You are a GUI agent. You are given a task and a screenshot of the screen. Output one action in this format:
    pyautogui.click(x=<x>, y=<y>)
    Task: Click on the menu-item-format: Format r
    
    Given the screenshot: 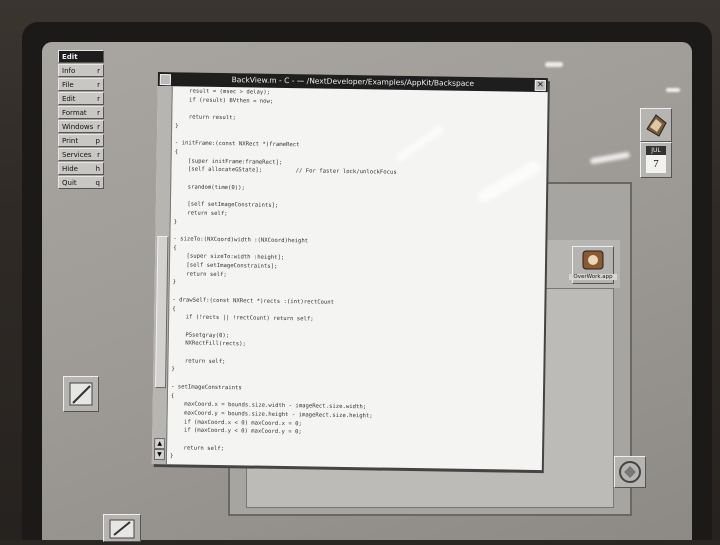 What is the action you would take?
    pyautogui.click(x=81, y=112)
    